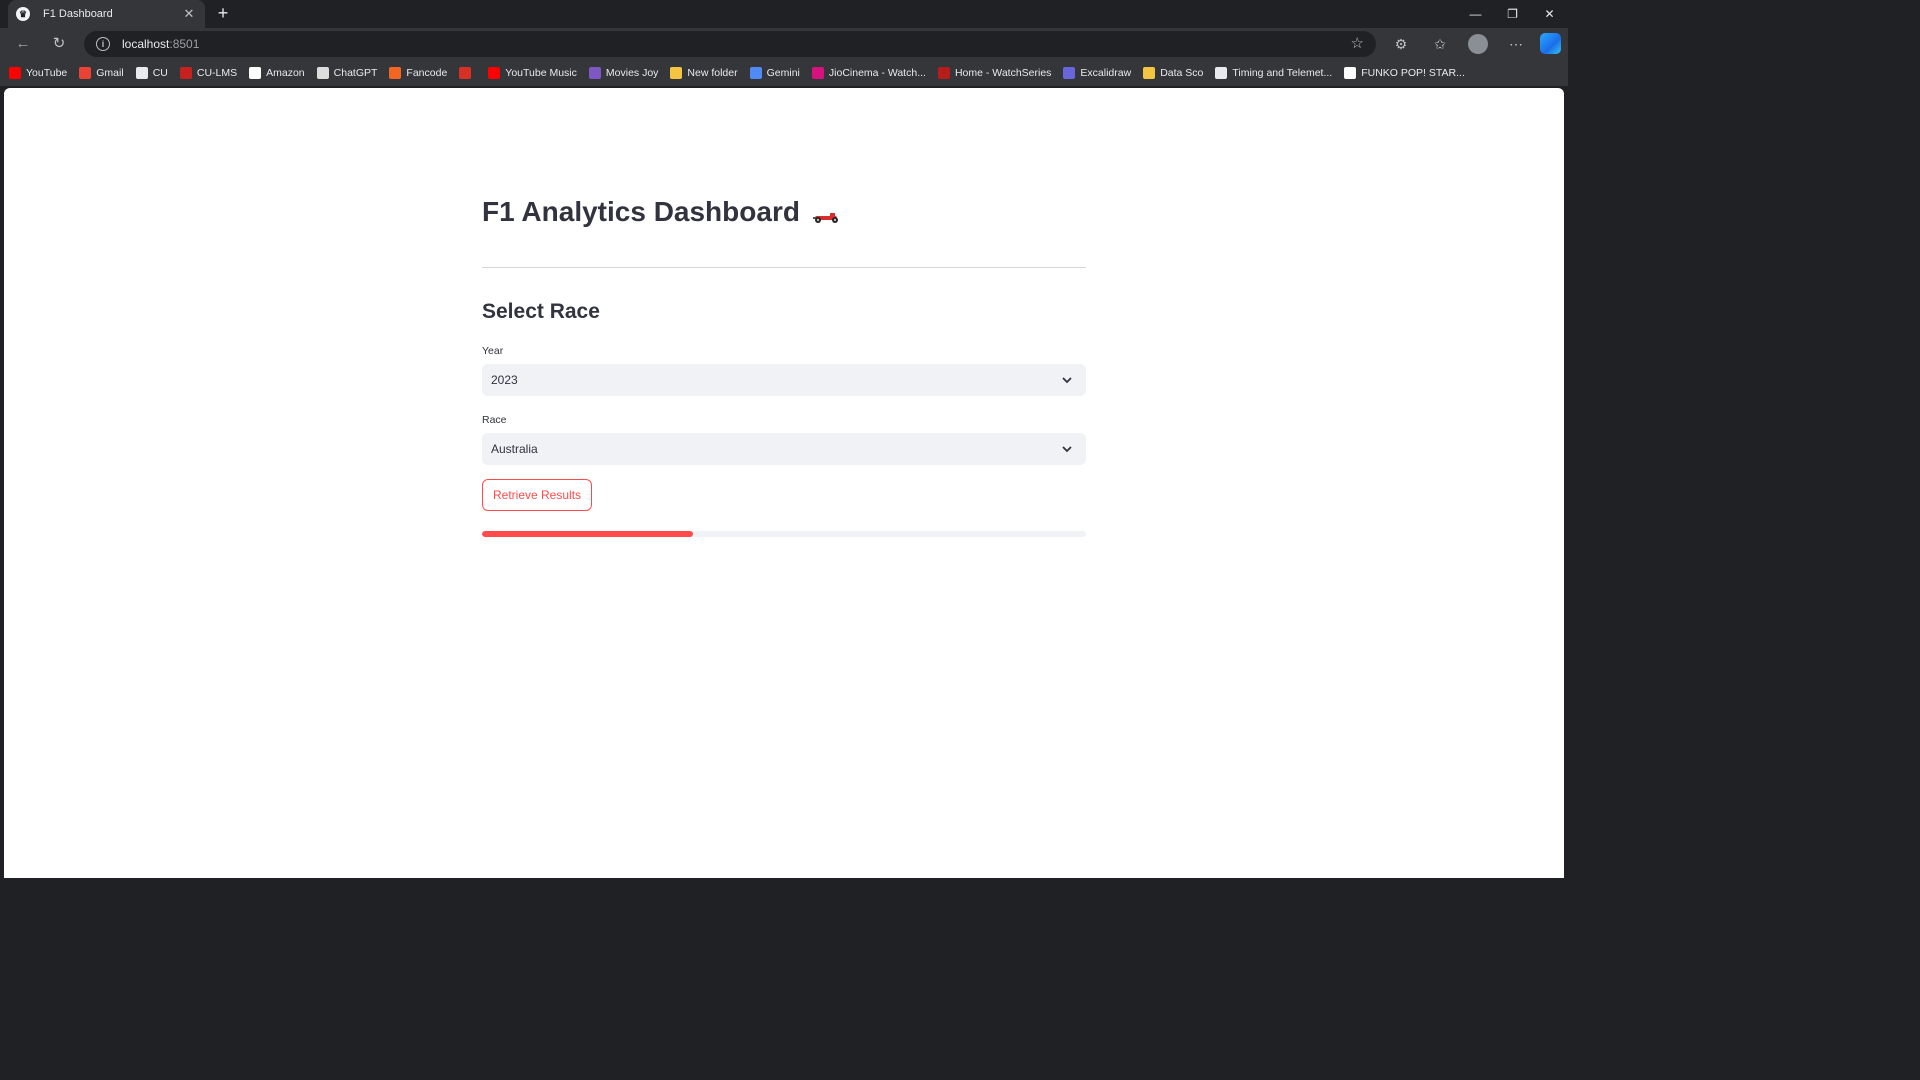 The width and height of the screenshot is (1920, 1080). Describe the element at coordinates (217, 73) in the screenshot. I see `bookmark-label: CU-LMS` at that location.